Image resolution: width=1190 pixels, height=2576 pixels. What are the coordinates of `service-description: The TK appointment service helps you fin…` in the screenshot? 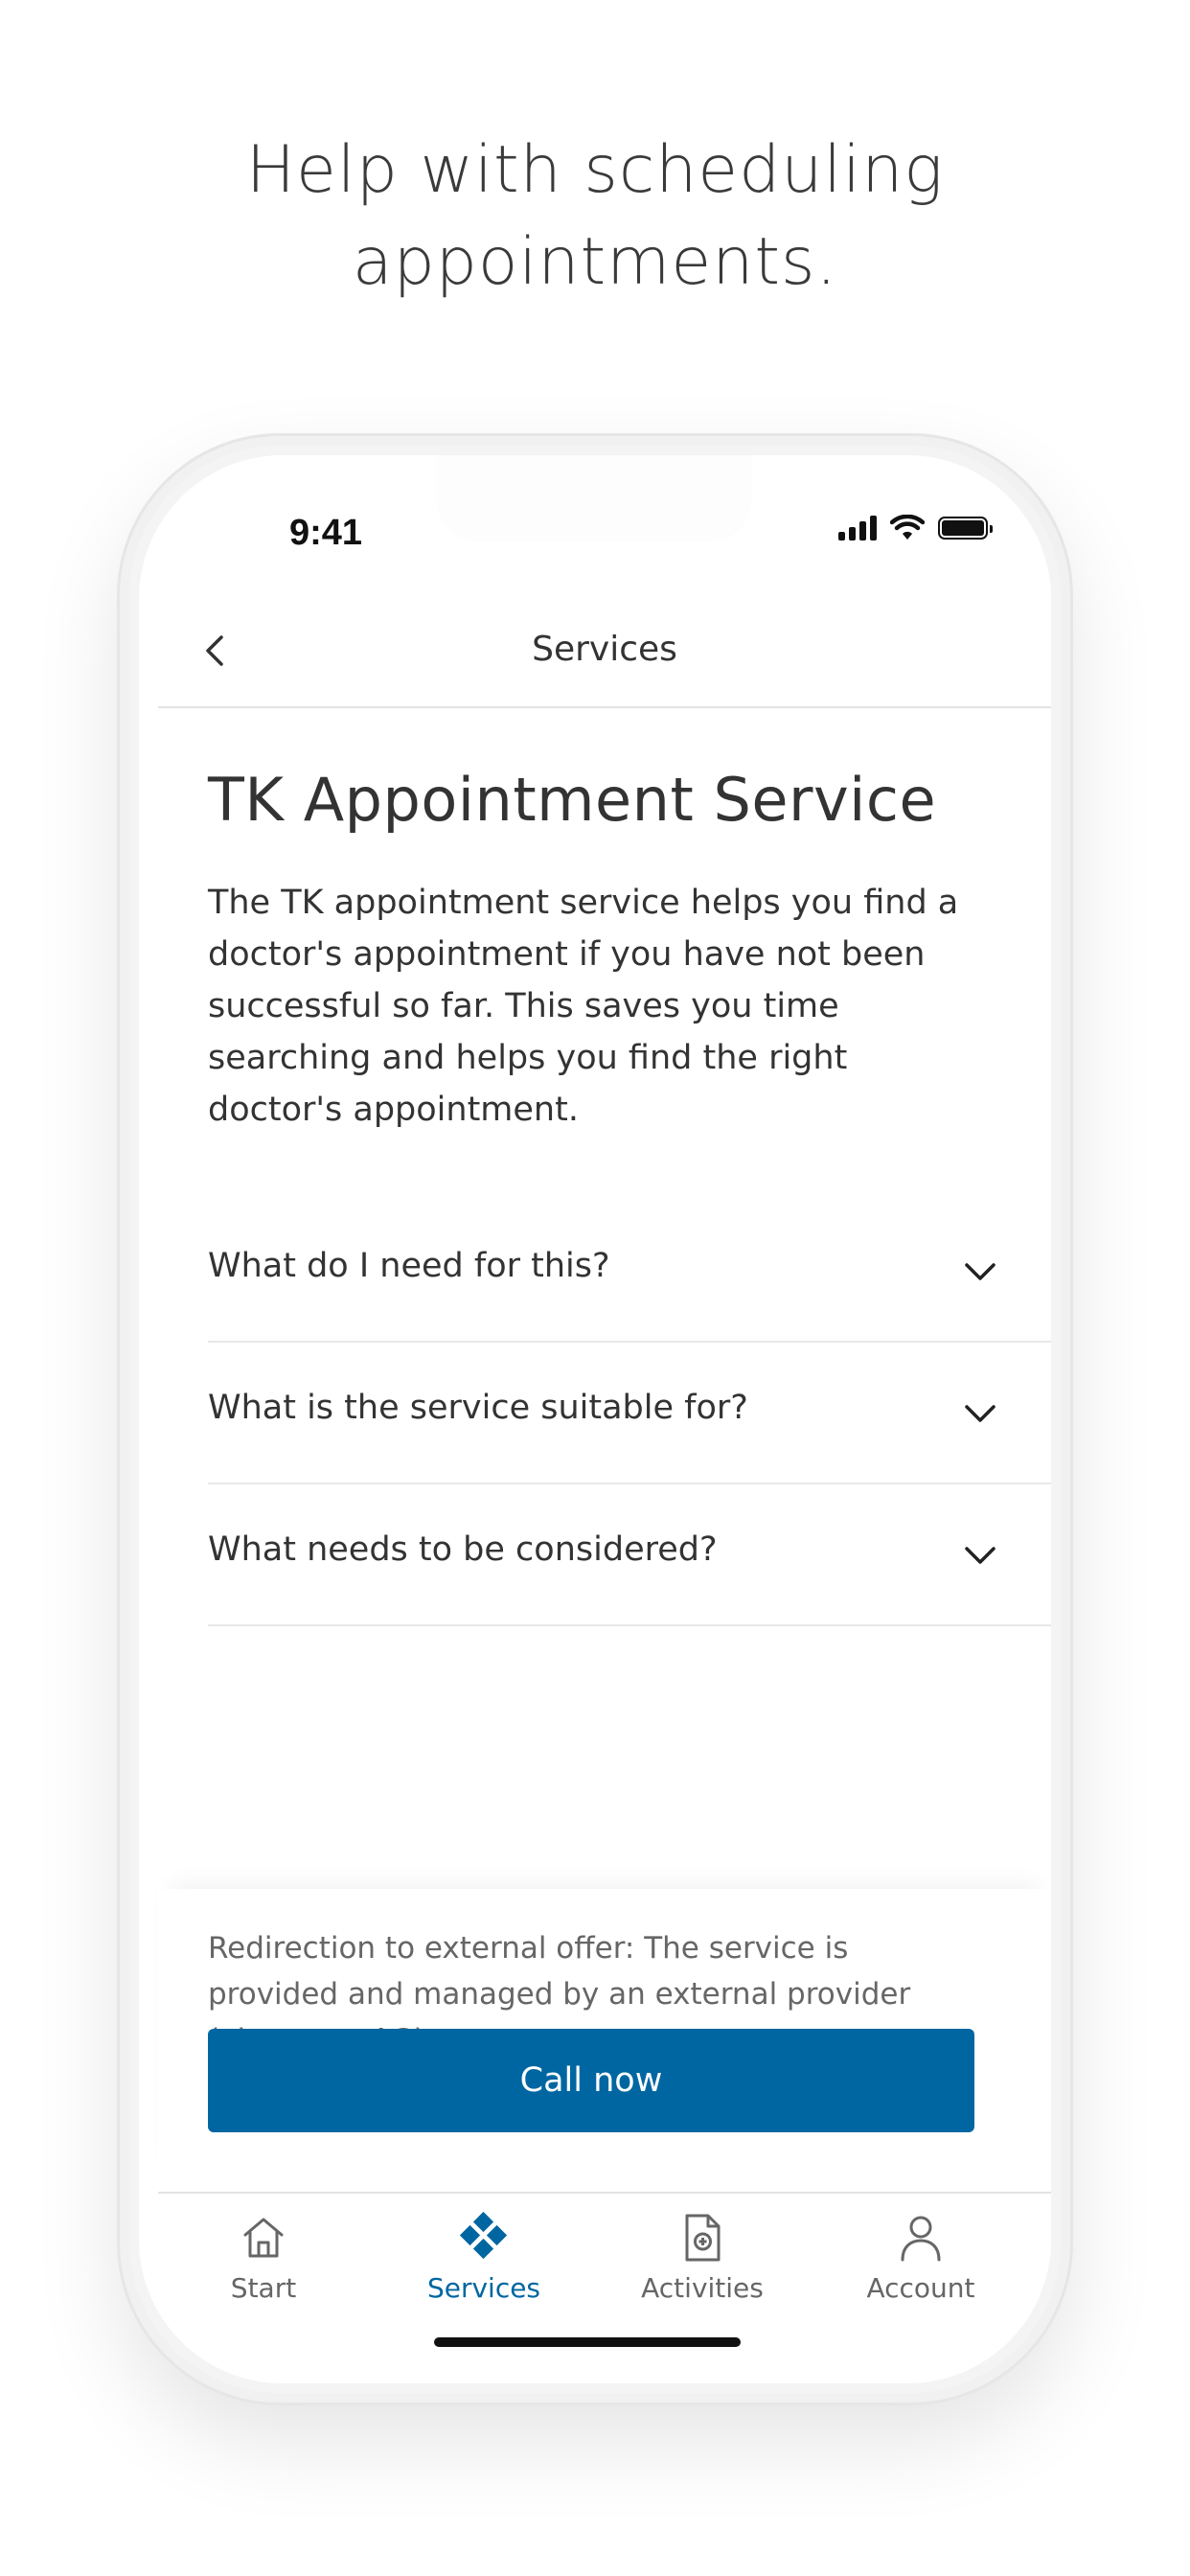 It's located at (584, 1006).